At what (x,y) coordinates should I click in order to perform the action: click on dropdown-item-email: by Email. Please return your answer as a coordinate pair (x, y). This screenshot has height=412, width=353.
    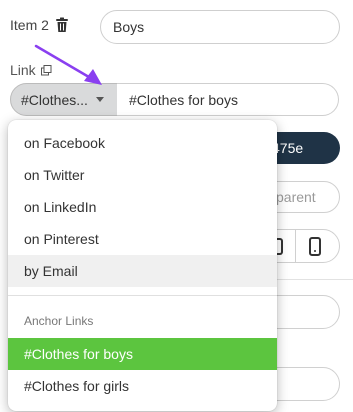
    Looking at the image, I should click on (142, 271).